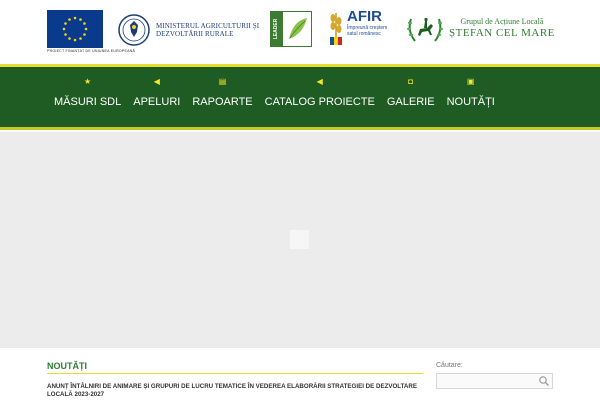 Image resolution: width=600 pixels, height=400 pixels. What do you see at coordinates (222, 93) in the screenshot?
I see `nav-item-rapoarte: ▤ RAPOARTE` at bounding box center [222, 93].